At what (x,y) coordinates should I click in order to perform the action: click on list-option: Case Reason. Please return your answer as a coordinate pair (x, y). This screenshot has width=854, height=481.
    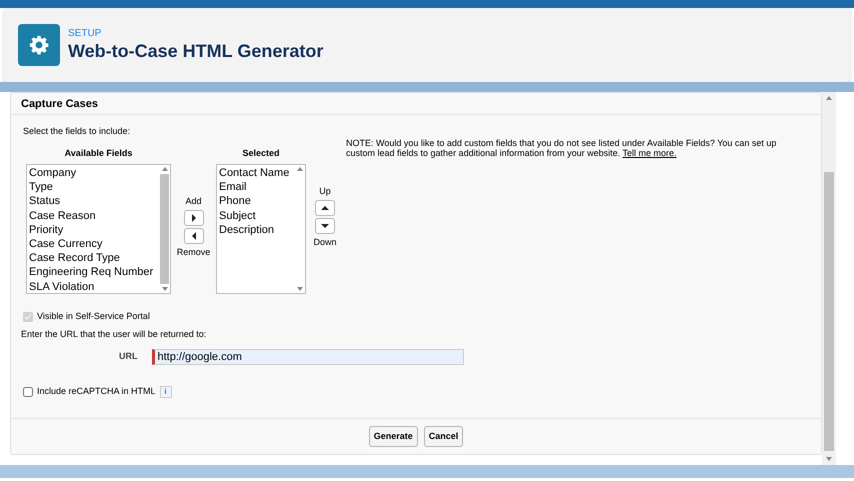
    Looking at the image, I should click on (93, 215).